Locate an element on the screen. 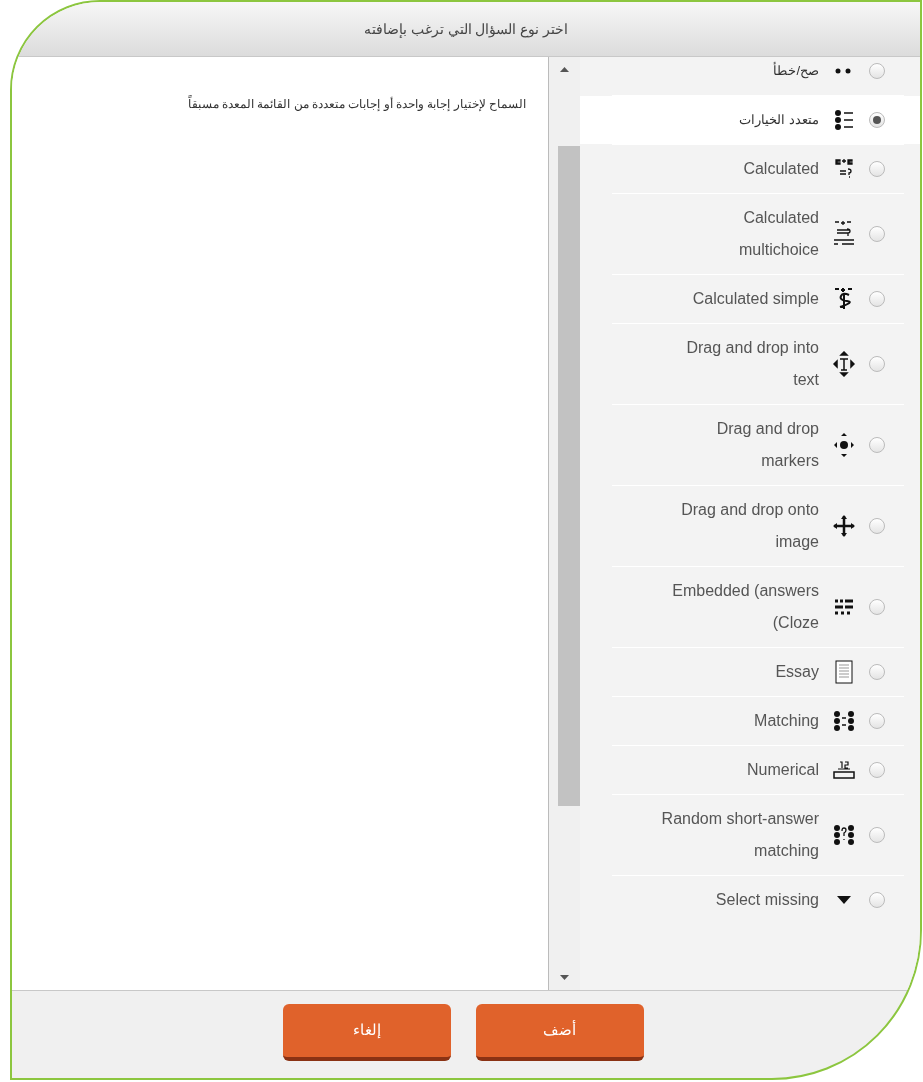  dialog-button: أضف is located at coordinates (559, 1032).